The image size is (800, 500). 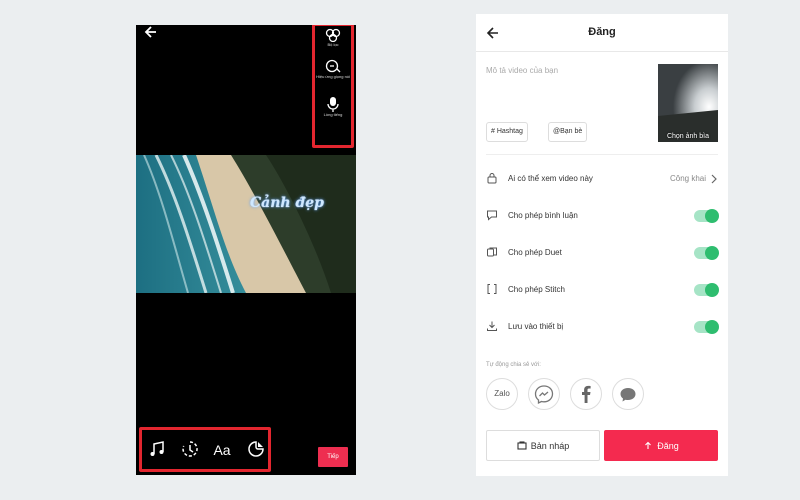 I want to click on sticker-tool, so click(x=256, y=450).